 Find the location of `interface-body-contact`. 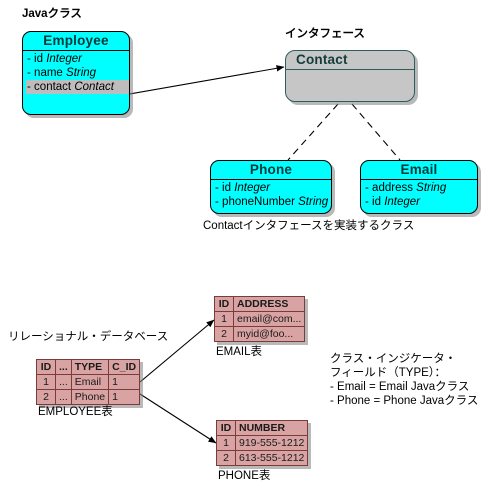

interface-body-contact is located at coordinates (350, 83).